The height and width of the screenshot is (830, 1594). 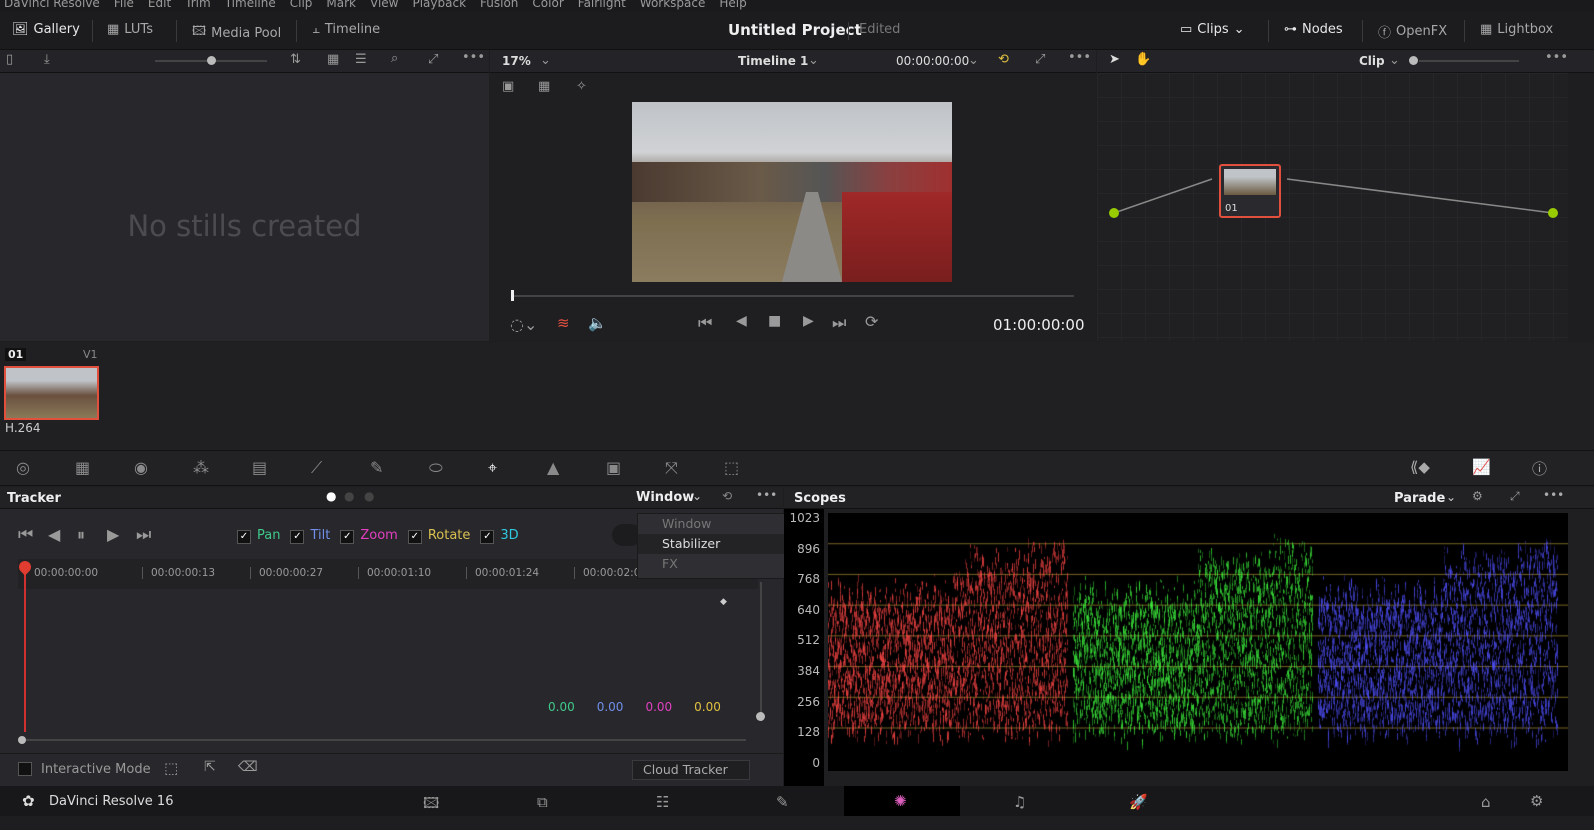 What do you see at coordinates (712, 544) in the screenshot?
I see `menu-item-stabilizer: Stabilizer` at bounding box center [712, 544].